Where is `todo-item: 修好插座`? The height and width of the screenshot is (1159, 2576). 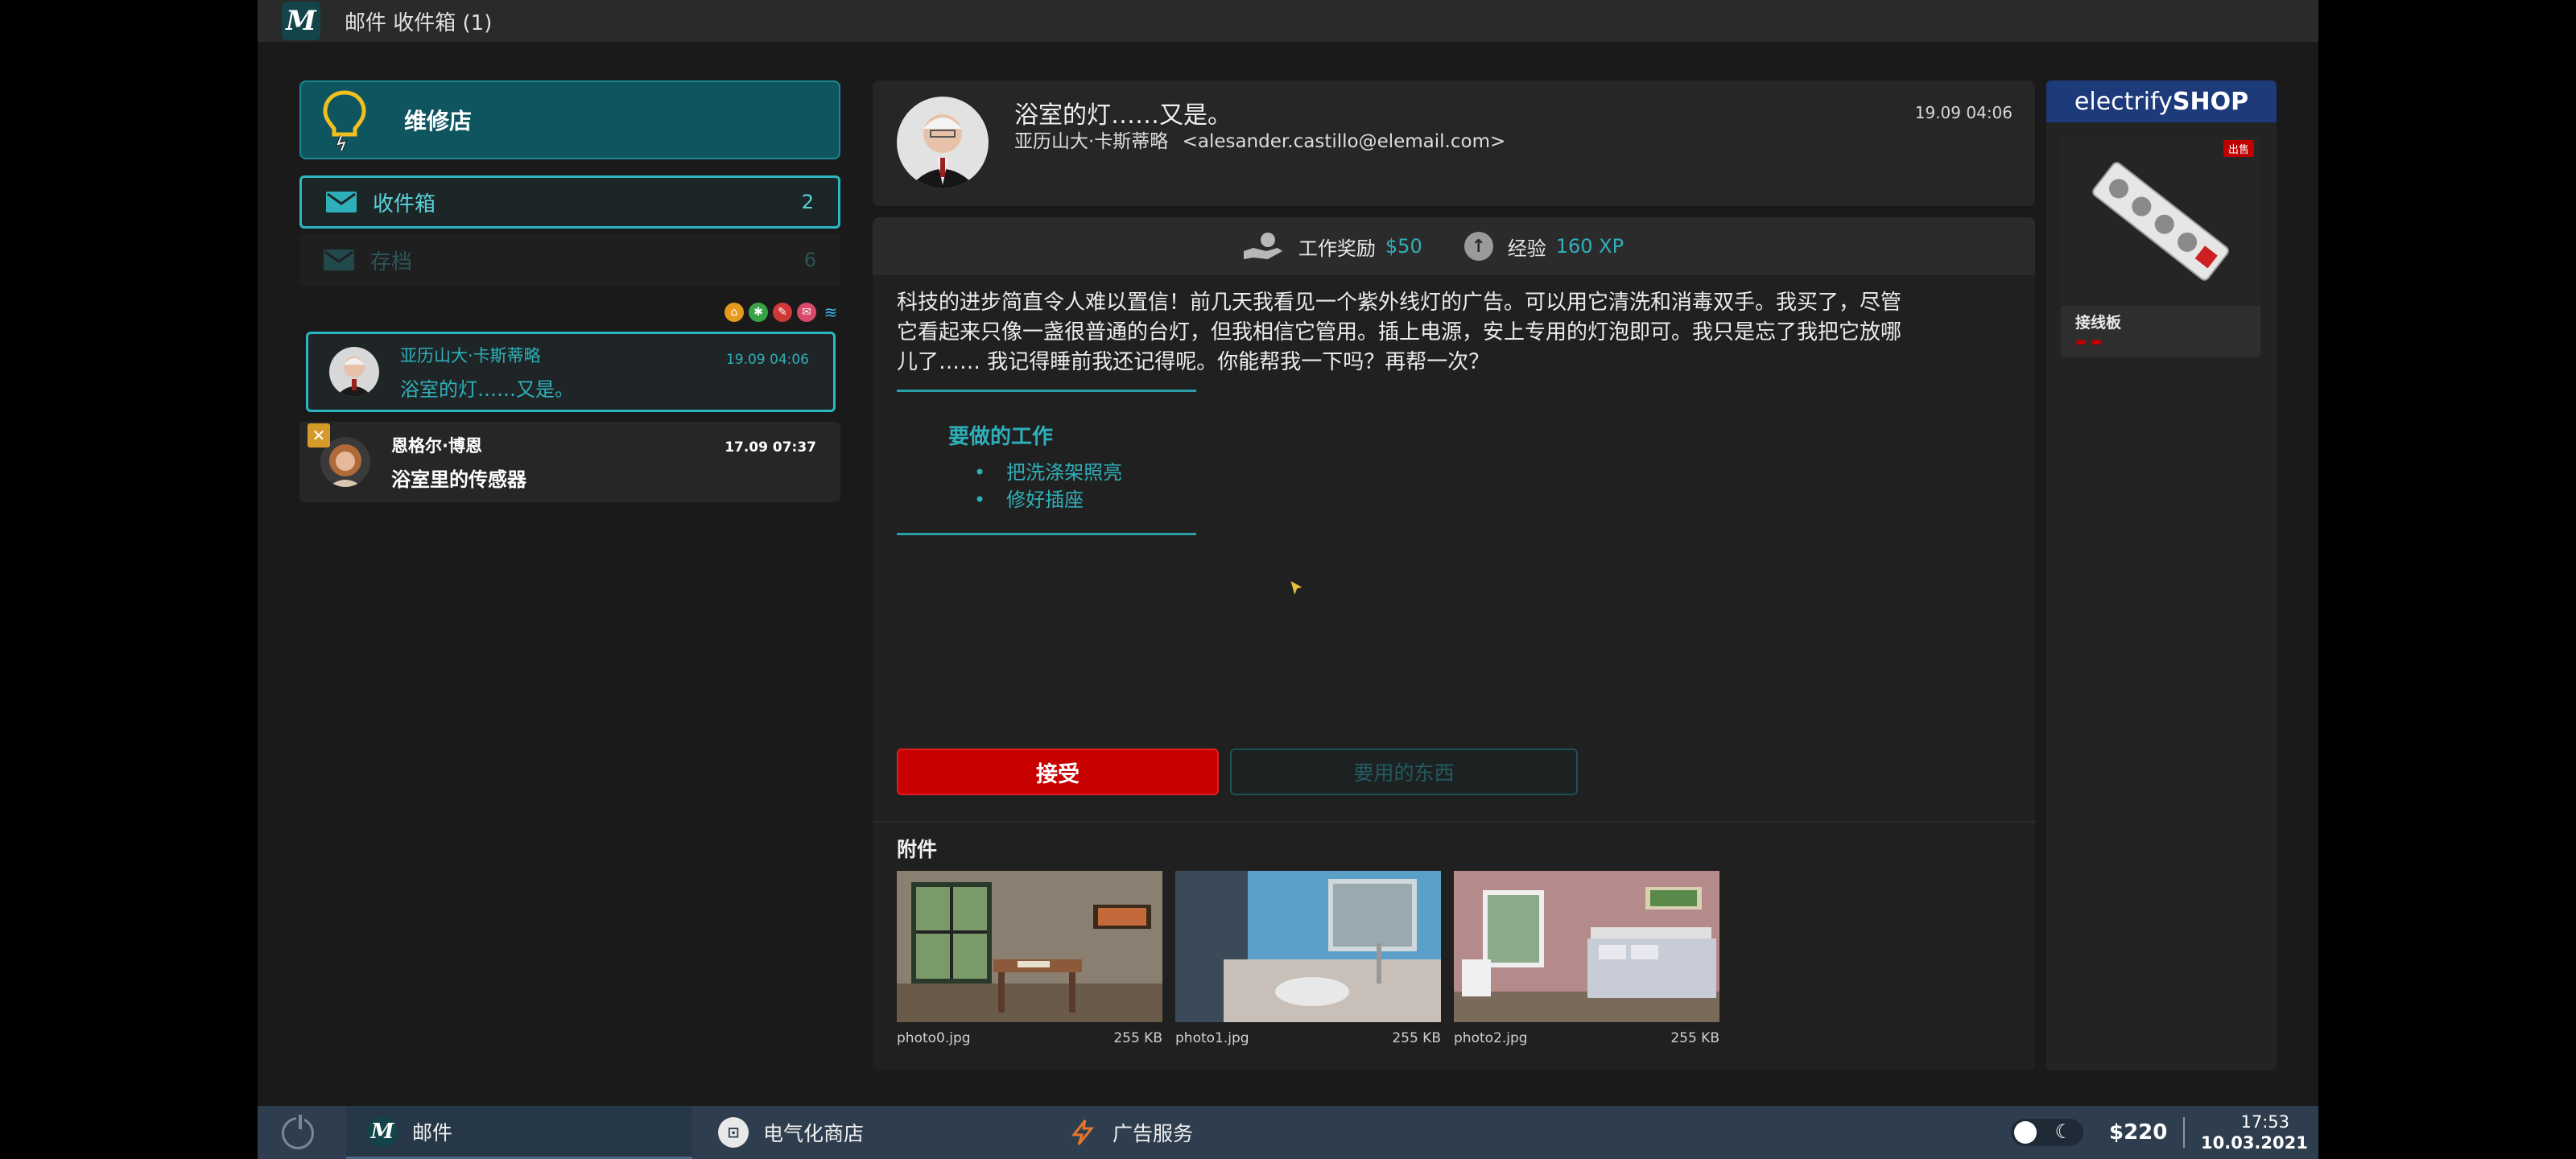 todo-item: 修好插座 is located at coordinates (1048, 500).